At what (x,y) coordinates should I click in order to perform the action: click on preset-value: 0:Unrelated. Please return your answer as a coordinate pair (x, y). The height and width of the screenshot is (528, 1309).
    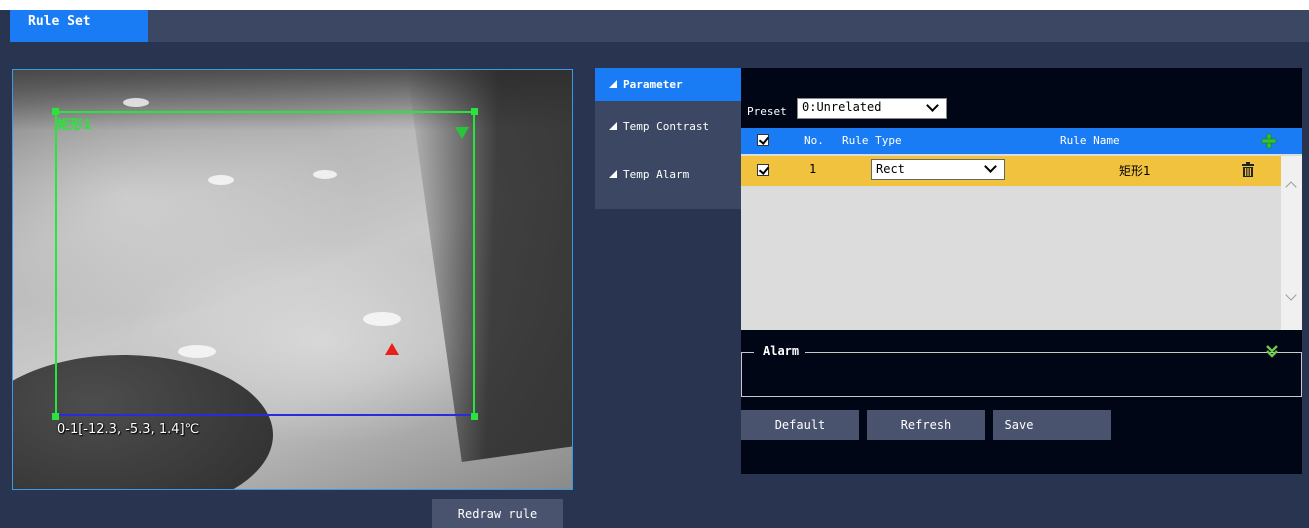
    Looking at the image, I should click on (842, 107).